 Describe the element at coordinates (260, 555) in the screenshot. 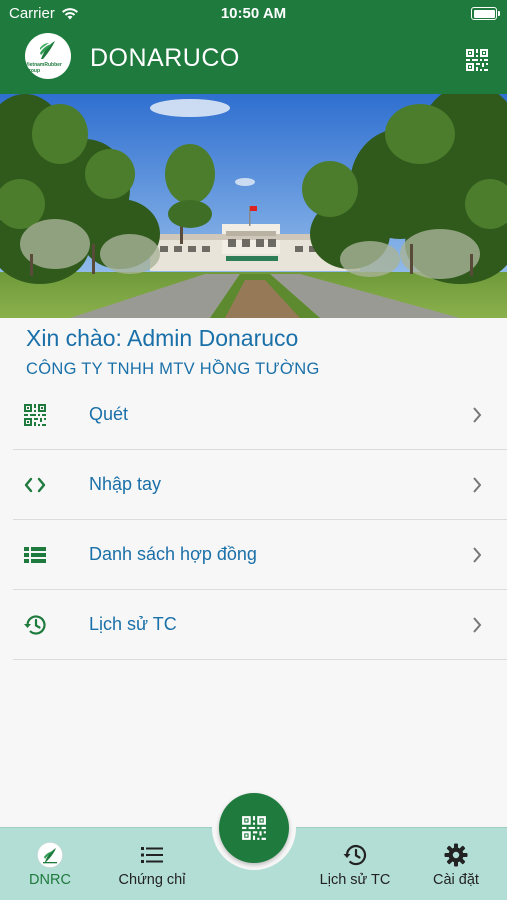

I see `menu-item-contract-list: Danh sách hợp đồng` at that location.